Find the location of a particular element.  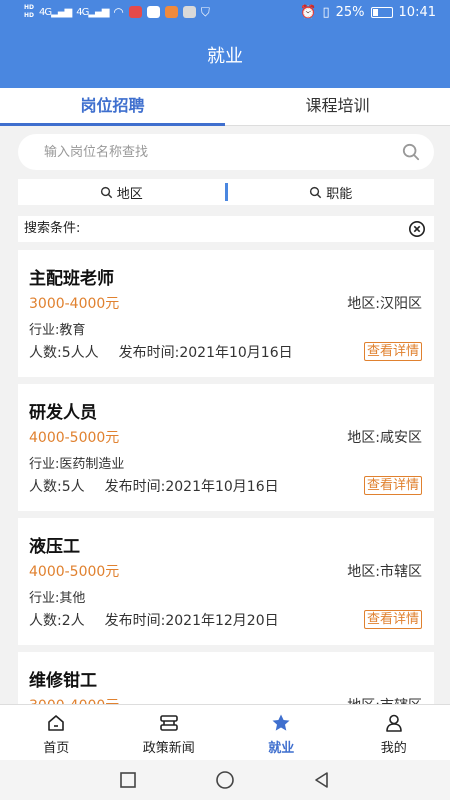

tab-bar: 岗位招聘 课程培训 is located at coordinates (225, 107).